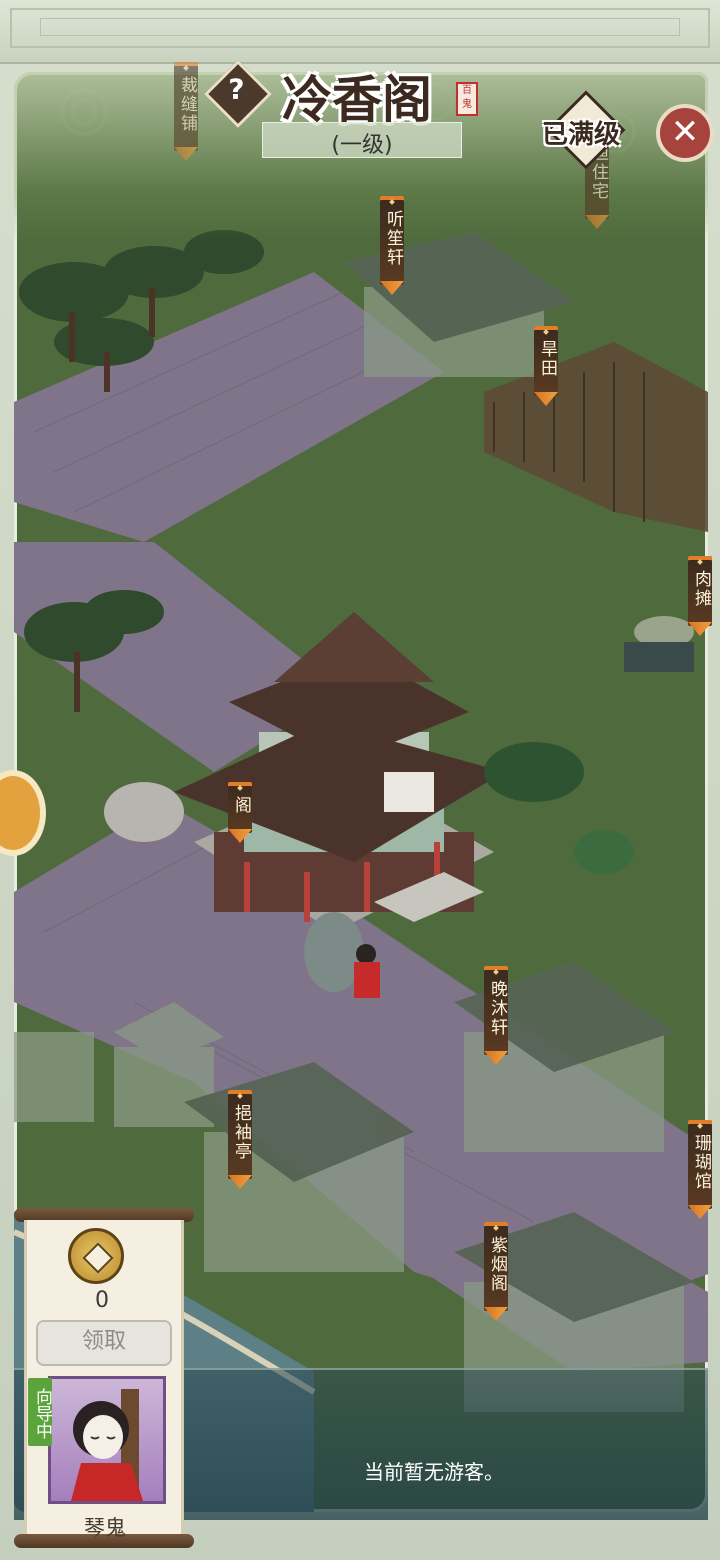 This screenshot has height=1560, width=720. I want to click on guide-status-tag: 向导中, so click(40, 1412).